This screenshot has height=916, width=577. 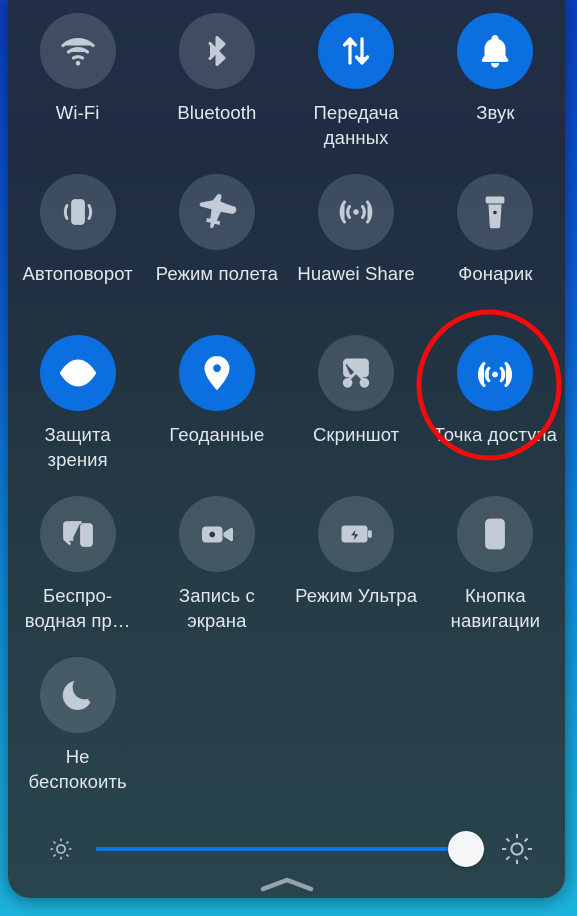 I want to click on quick-toggle-label: Не беспокоить, so click(x=77, y=769).